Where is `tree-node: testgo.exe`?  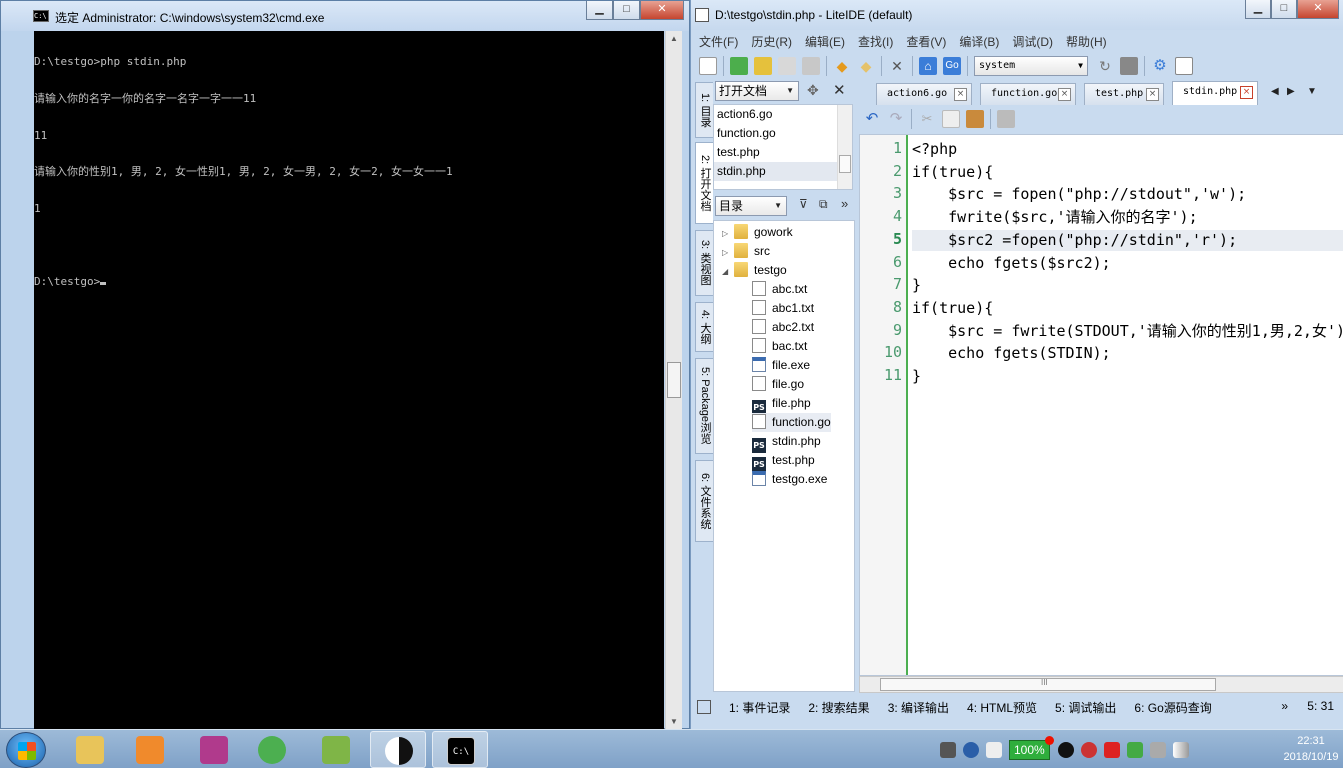 tree-node: testgo.exe is located at coordinates (789, 479).